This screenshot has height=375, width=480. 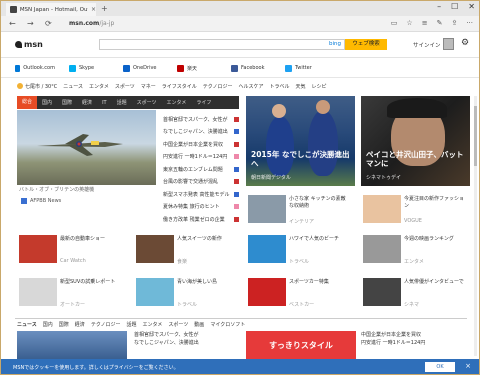 I want to click on address-bar: msn.com/ja-jp, so click(x=91, y=23).